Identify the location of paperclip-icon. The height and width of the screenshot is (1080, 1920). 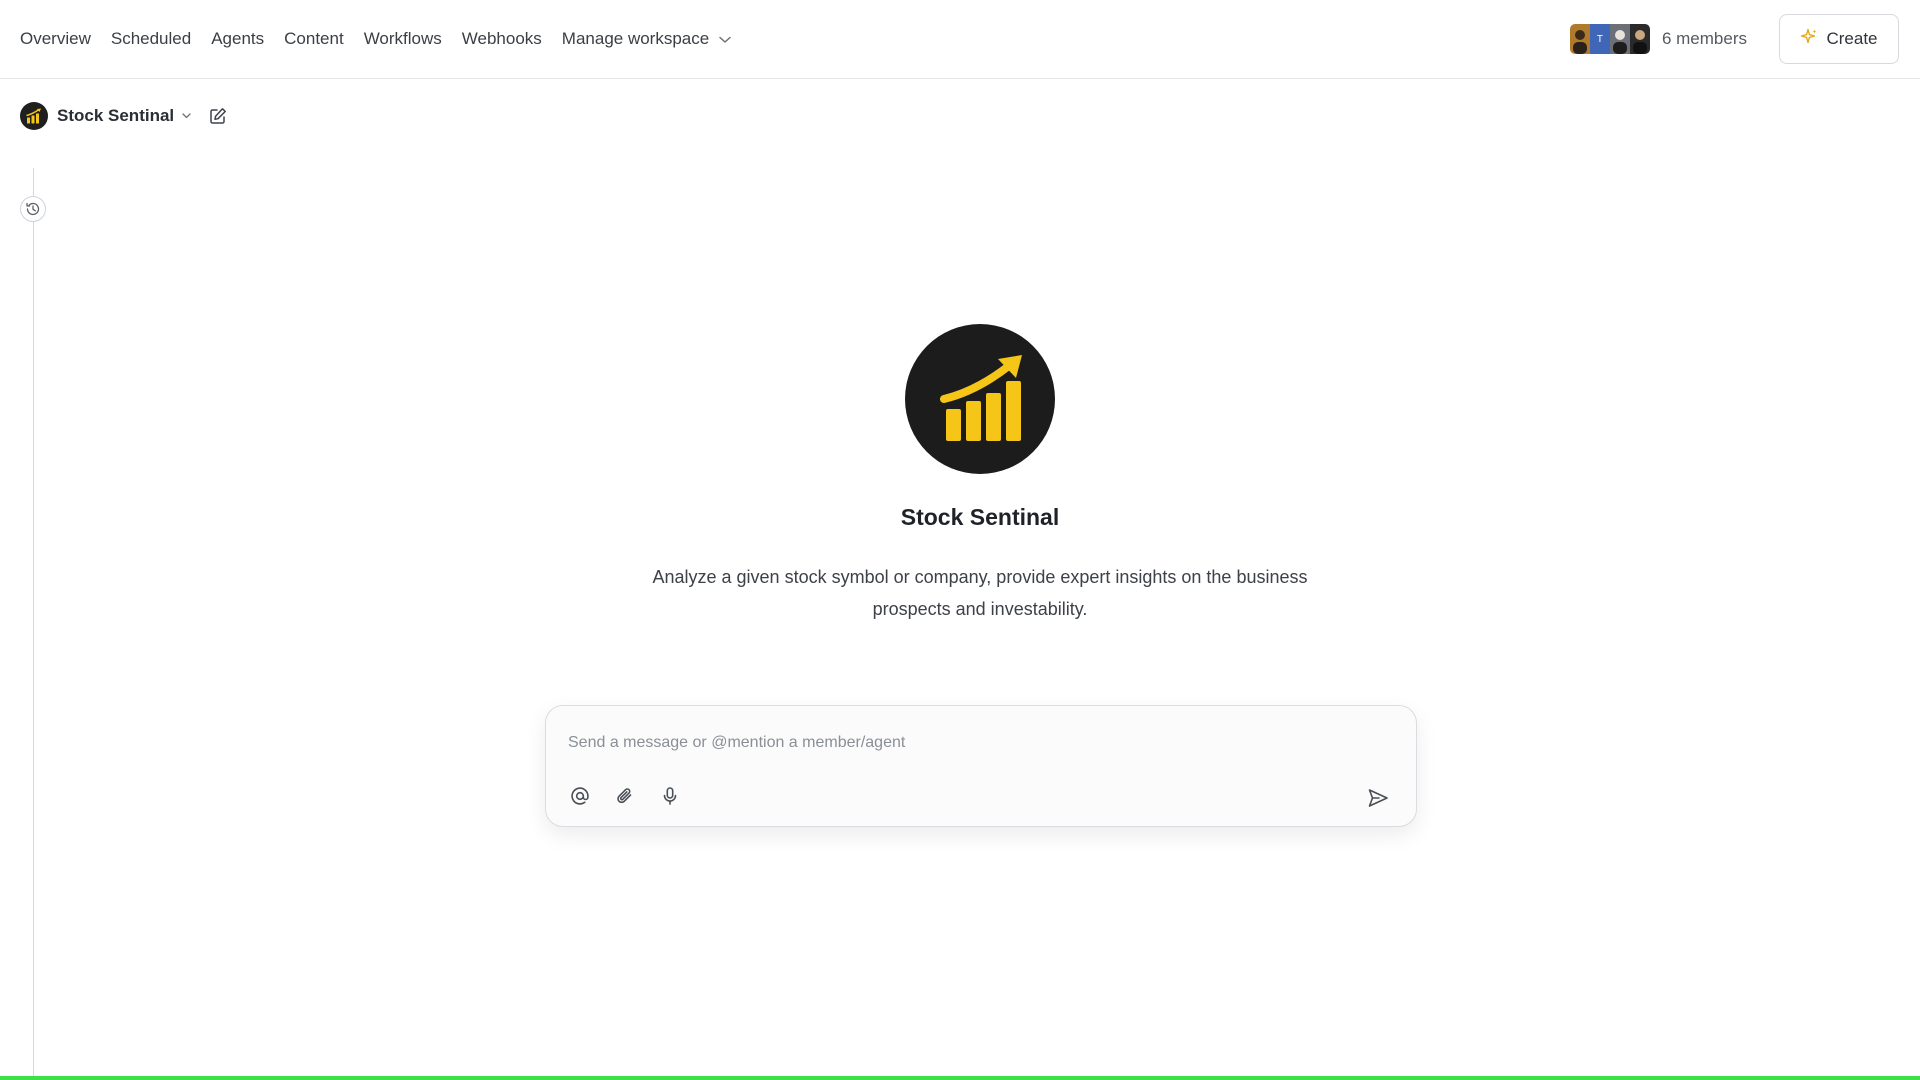
(625, 796).